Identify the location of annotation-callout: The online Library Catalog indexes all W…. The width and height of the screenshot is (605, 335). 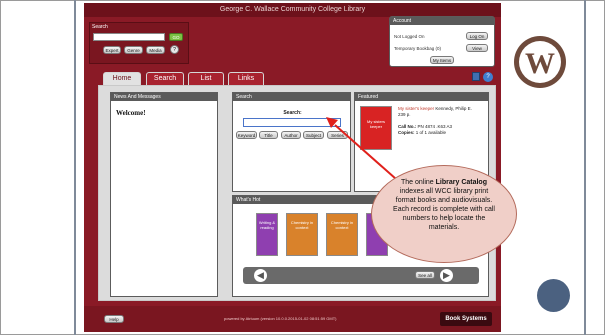
(444, 214).